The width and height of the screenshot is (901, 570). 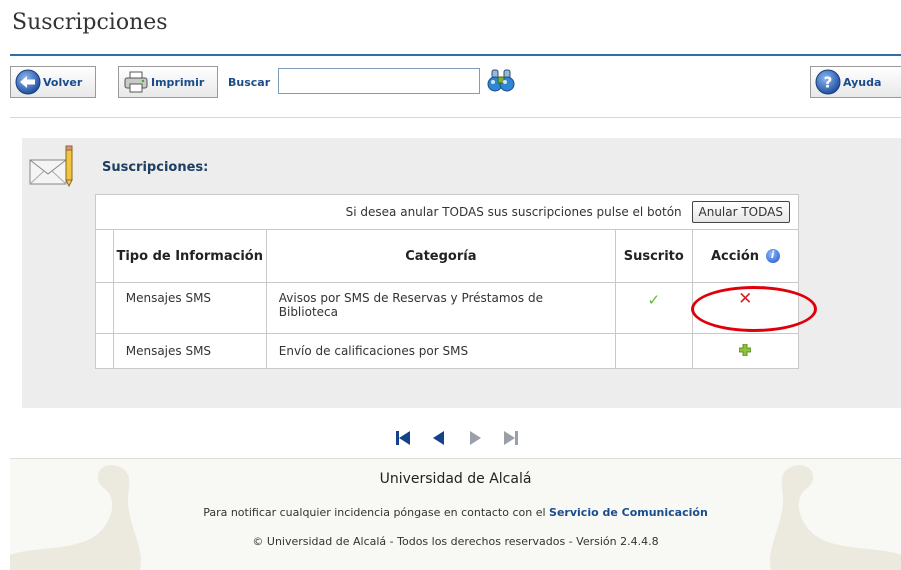 What do you see at coordinates (455, 55) in the screenshot?
I see `title-divider` at bounding box center [455, 55].